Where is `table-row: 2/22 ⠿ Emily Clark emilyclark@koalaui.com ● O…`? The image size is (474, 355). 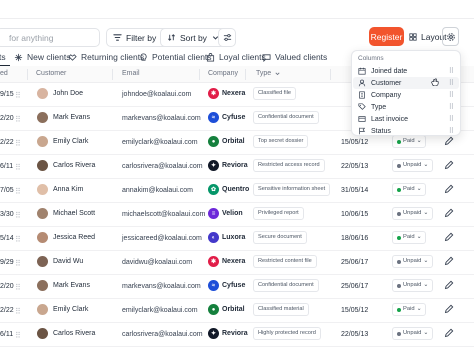
table-row: 2/22 ⠿ Emily Clark emilyclark@koalaui.com ● O… is located at coordinates (237, 311).